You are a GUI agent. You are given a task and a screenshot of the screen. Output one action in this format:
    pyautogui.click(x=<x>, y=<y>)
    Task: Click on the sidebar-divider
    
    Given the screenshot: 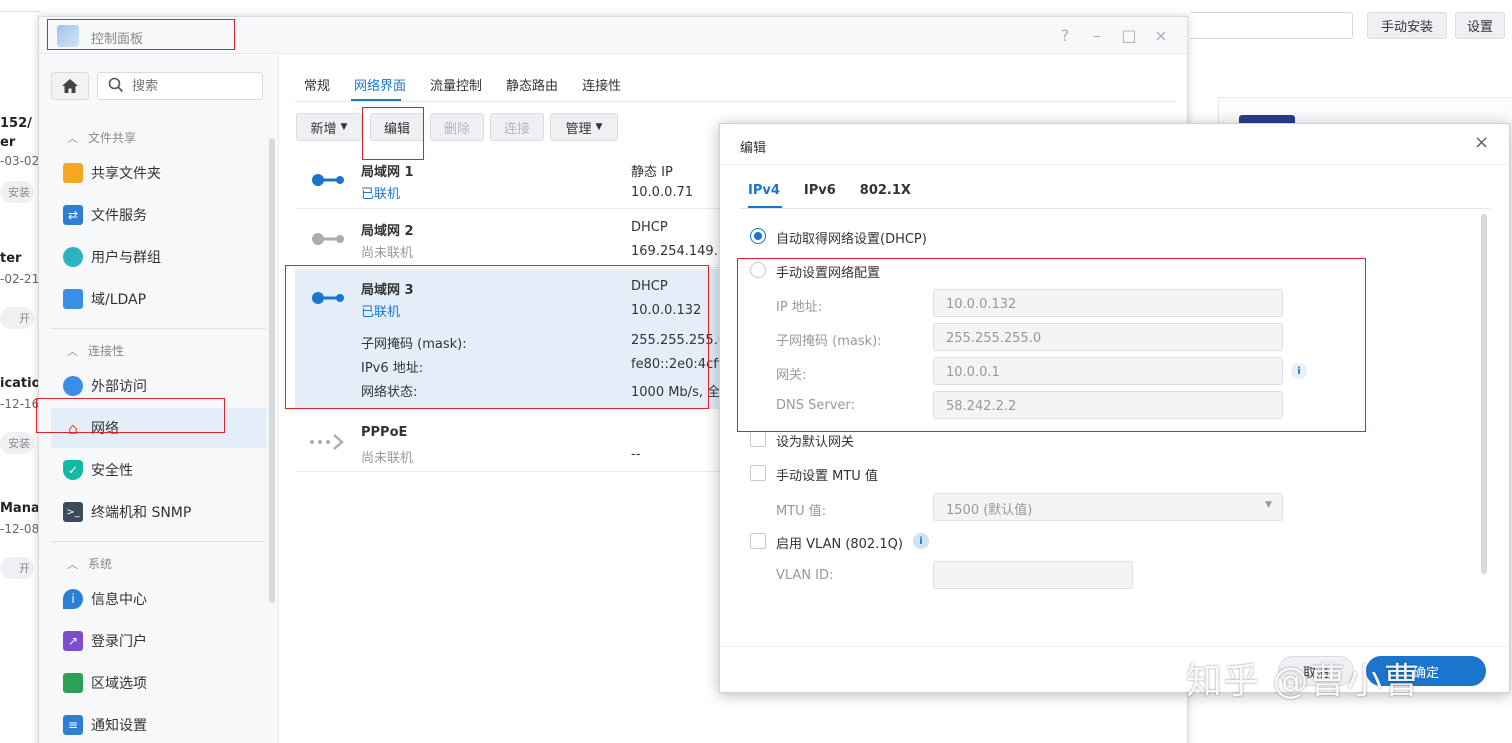 What is the action you would take?
    pyautogui.click(x=158, y=541)
    